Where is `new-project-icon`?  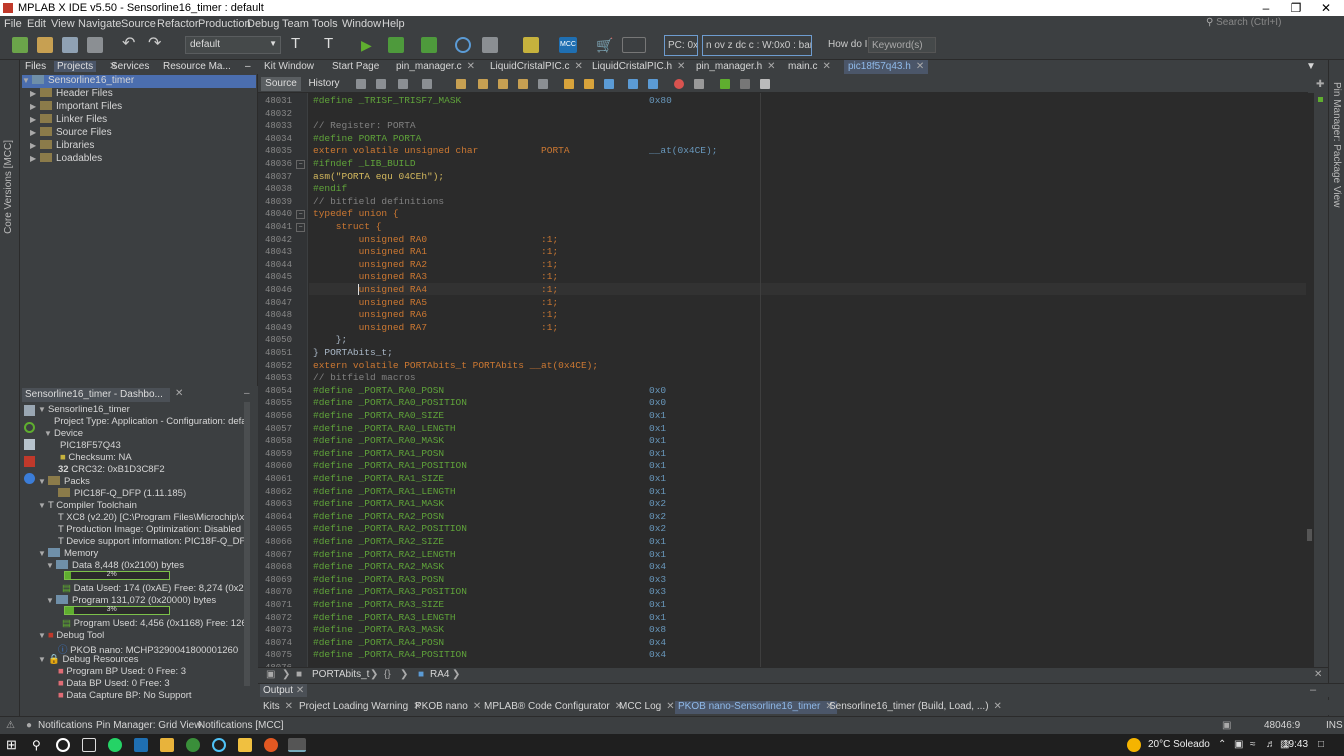 new-project-icon is located at coordinates (20, 45).